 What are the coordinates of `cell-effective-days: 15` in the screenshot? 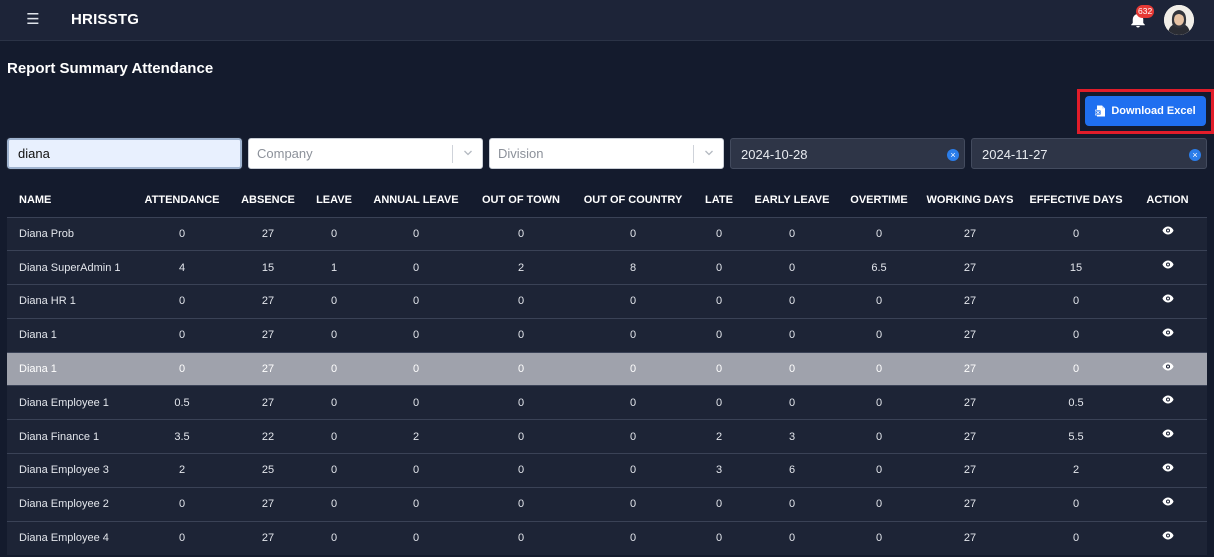 It's located at (1076, 267).